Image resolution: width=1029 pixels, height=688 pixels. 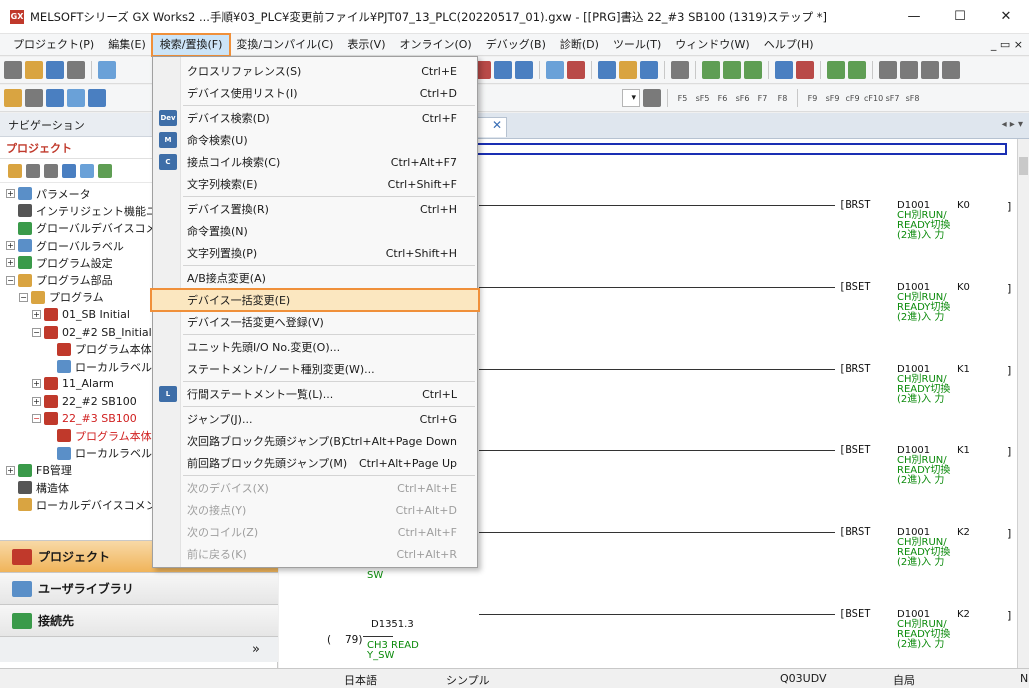 I want to click on scrollbar-thumb, so click(x=1023, y=166).